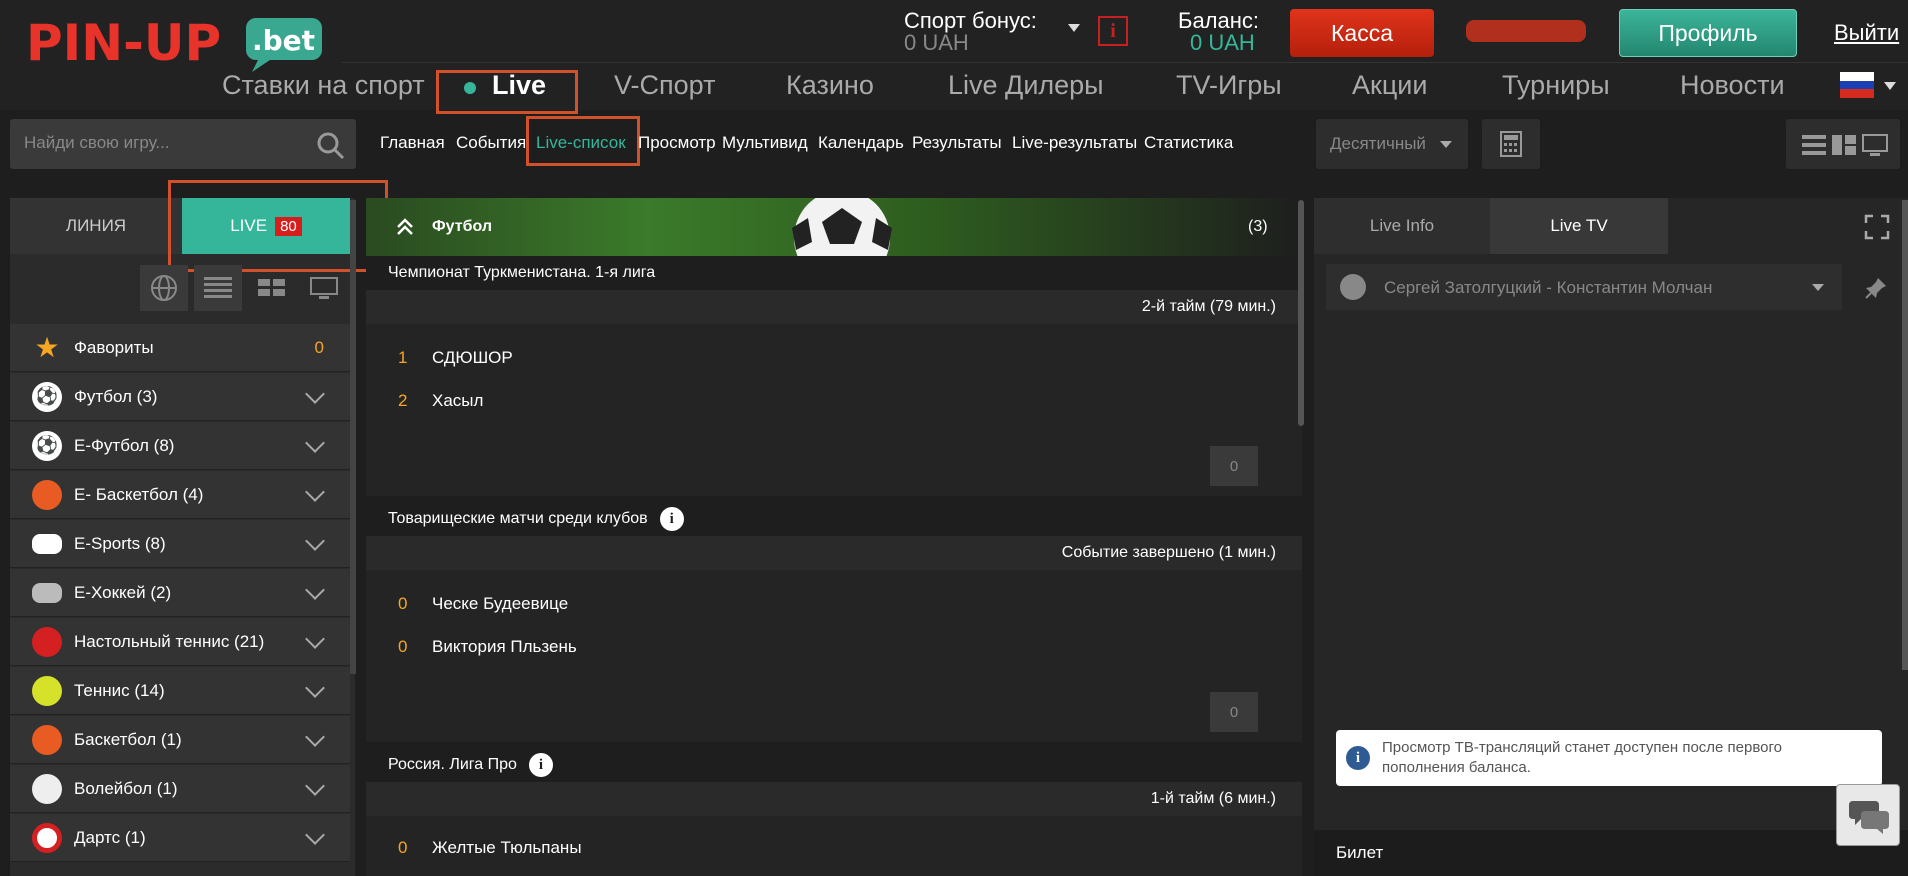 Image resolution: width=1908 pixels, height=876 pixels. What do you see at coordinates (110, 837) in the screenshot?
I see `sport-label: Дартс (1)` at bounding box center [110, 837].